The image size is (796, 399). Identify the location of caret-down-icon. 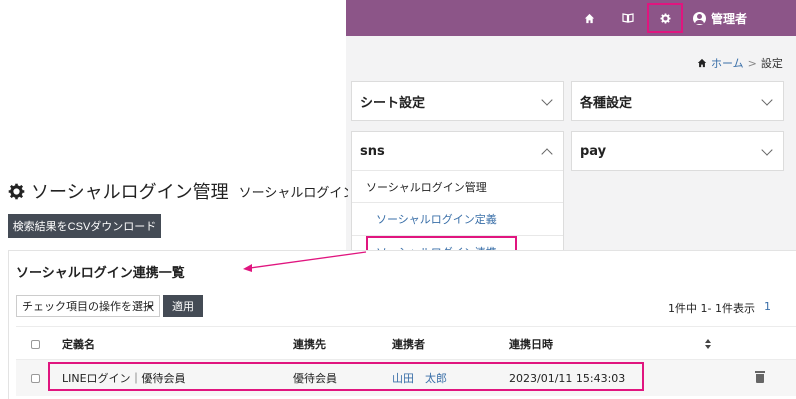
(150, 307).